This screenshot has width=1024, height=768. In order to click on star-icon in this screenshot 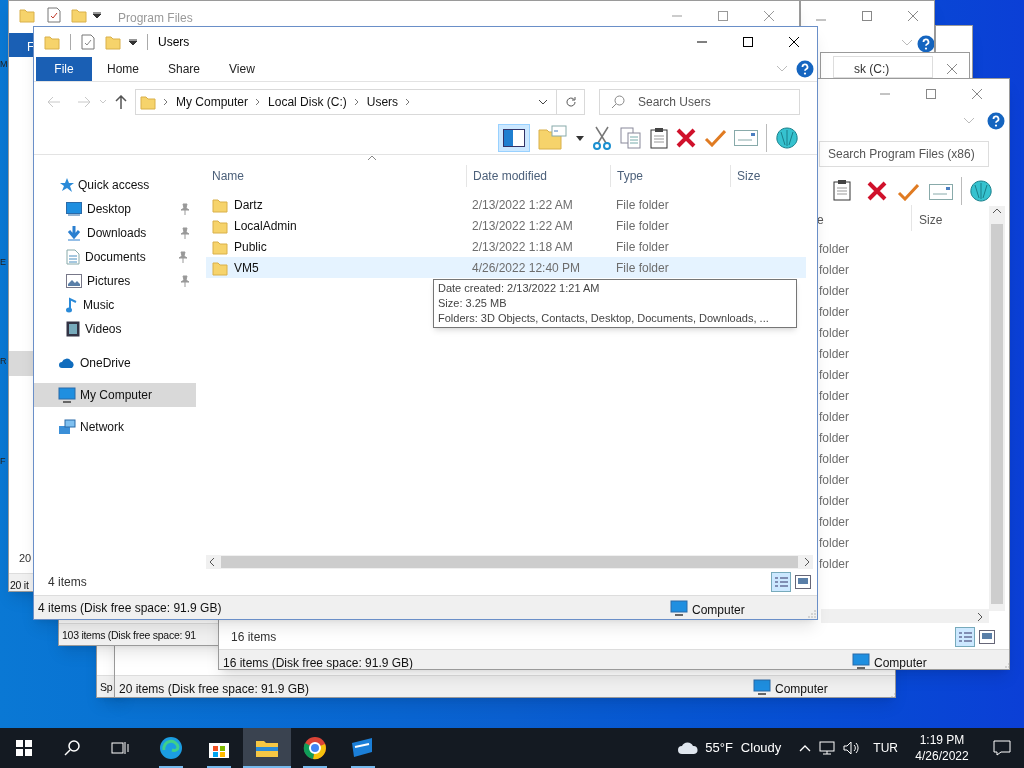, I will do `click(66, 185)`.